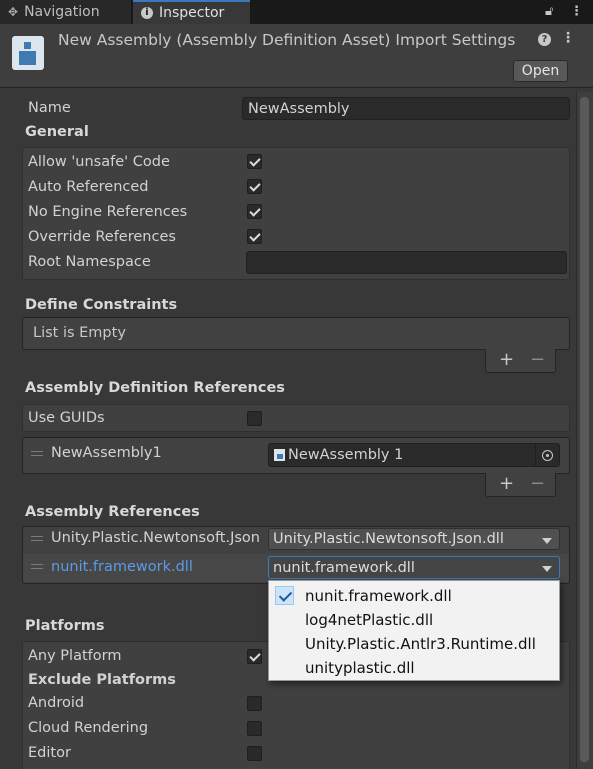 The width and height of the screenshot is (593, 769). What do you see at coordinates (369, 620) in the screenshot?
I see `dropdown-option: log4netPlastic.dll` at bounding box center [369, 620].